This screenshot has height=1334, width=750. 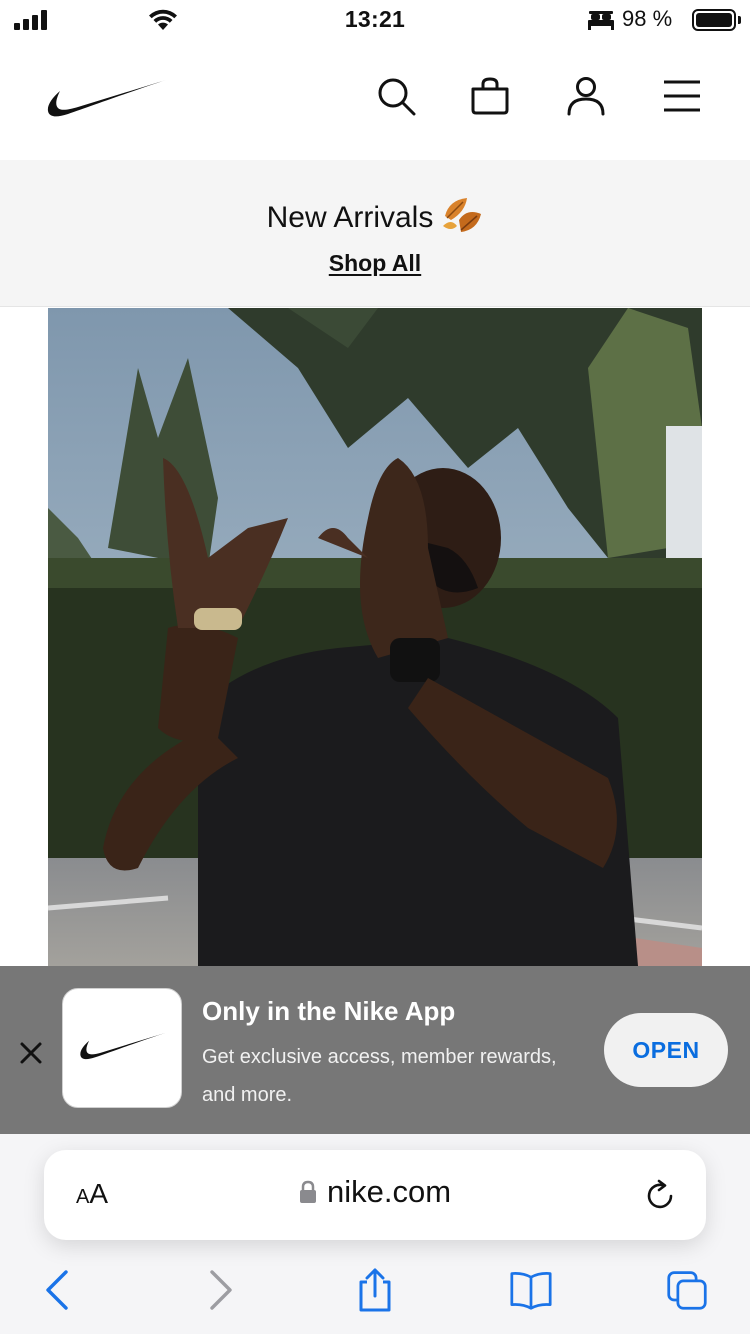 I want to click on lock-icon, so click(x=307, y=1191).